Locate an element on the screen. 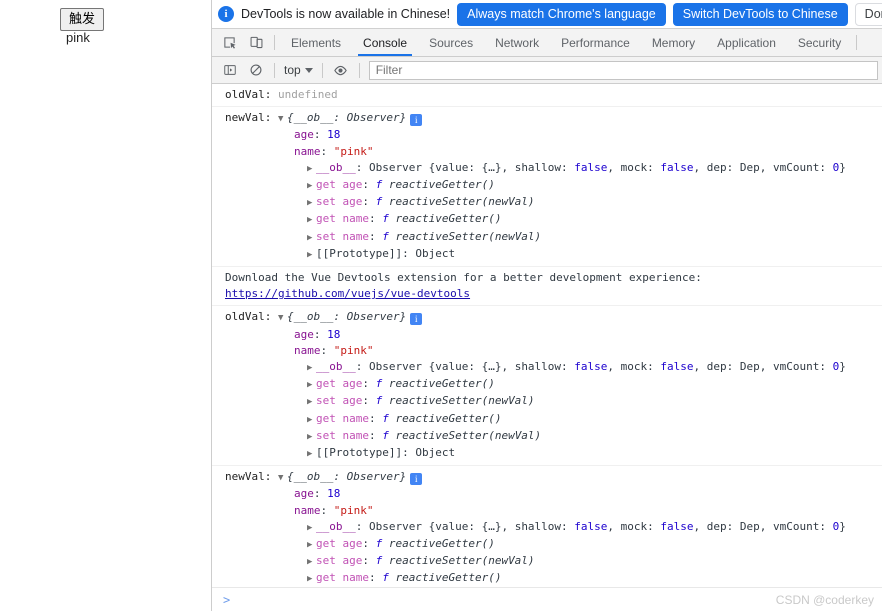 This screenshot has width=882, height=611. device-toolbar-icon is located at coordinates (256, 42).